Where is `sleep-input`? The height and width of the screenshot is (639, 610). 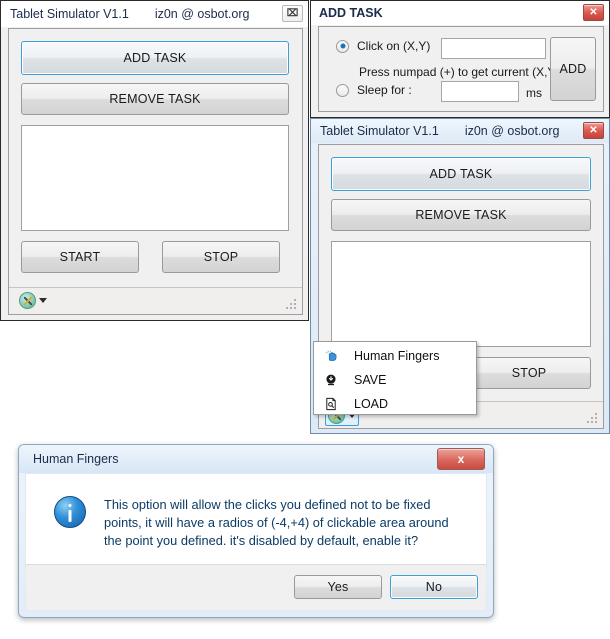
sleep-input is located at coordinates (480, 91).